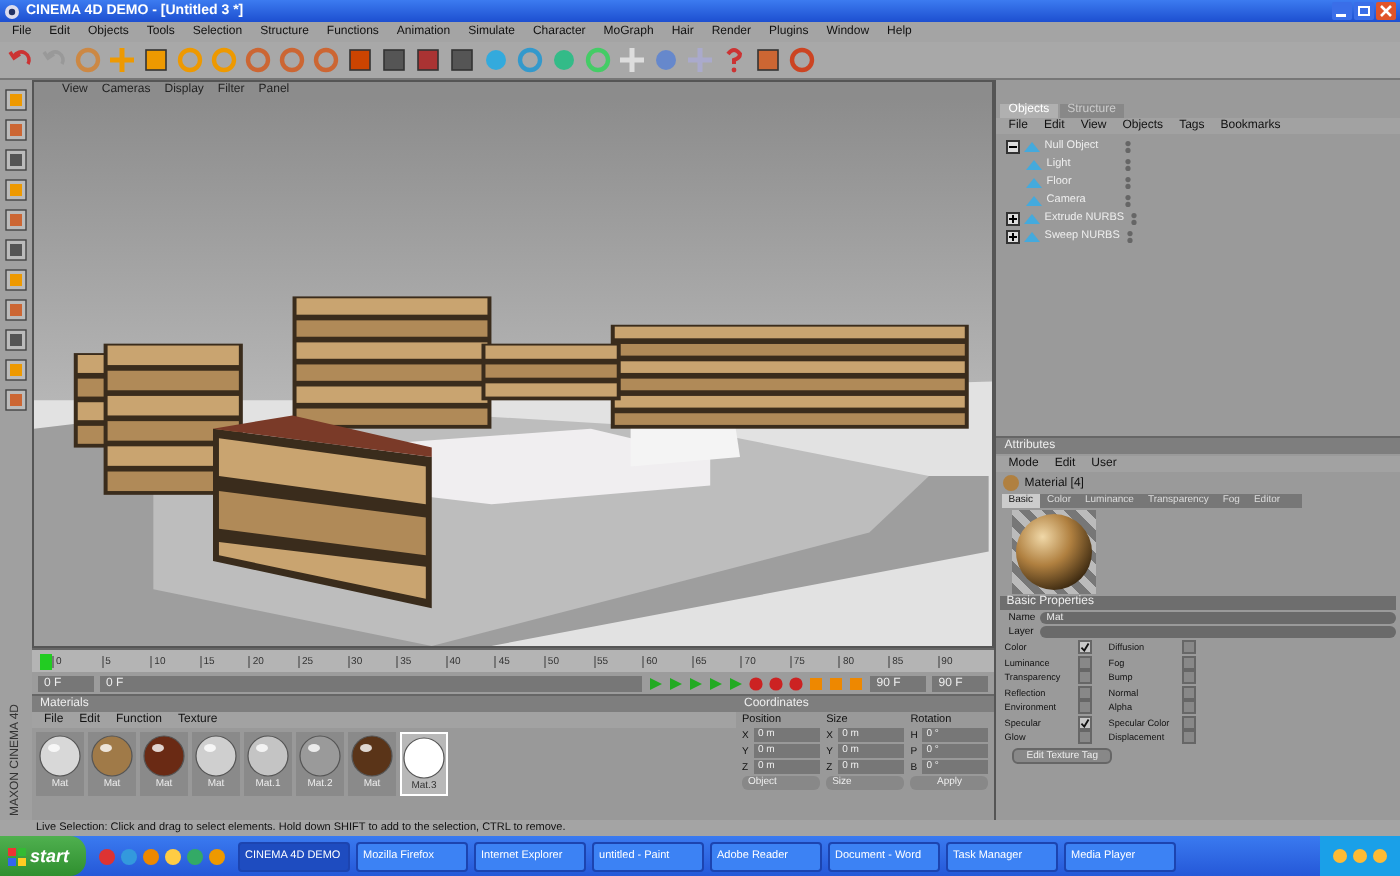  What do you see at coordinates (156, 60) in the screenshot?
I see `scale-icon` at bounding box center [156, 60].